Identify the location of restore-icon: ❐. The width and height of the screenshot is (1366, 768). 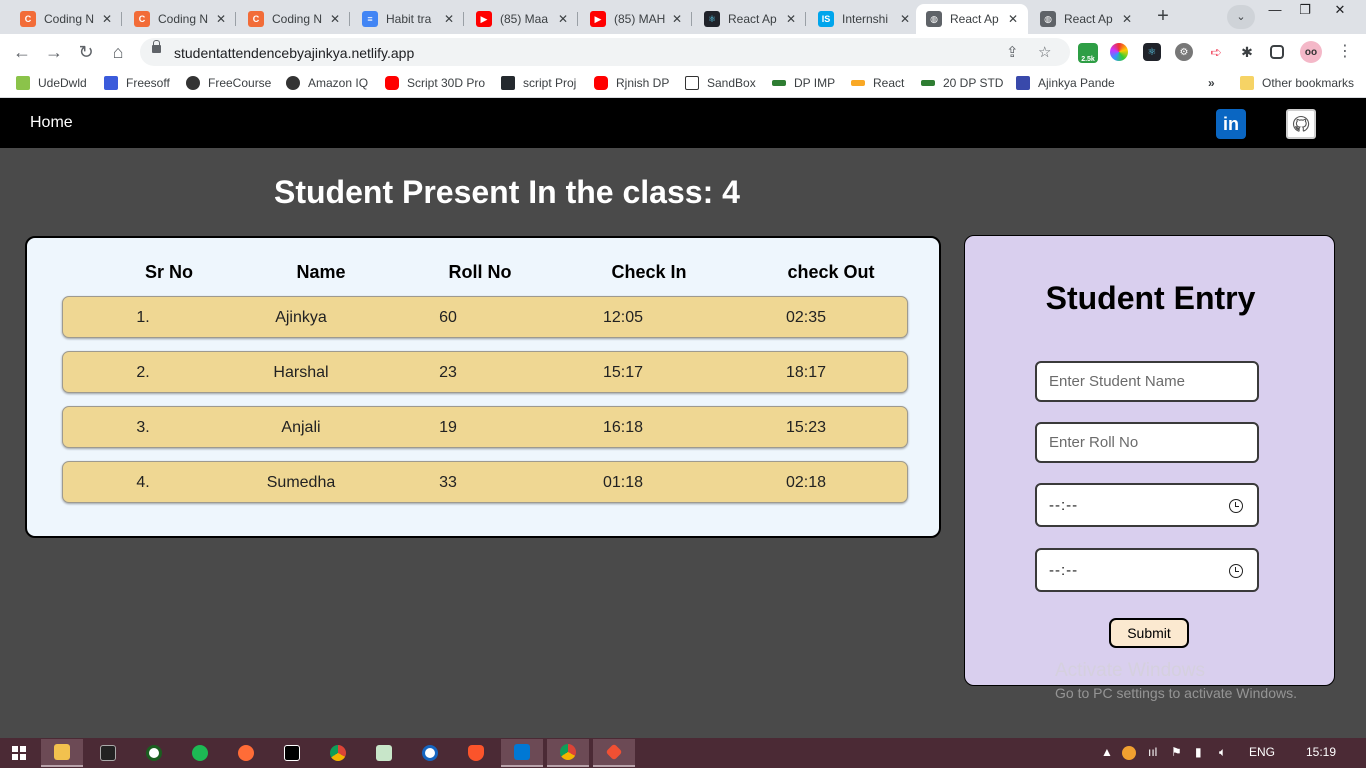
(1305, 10).